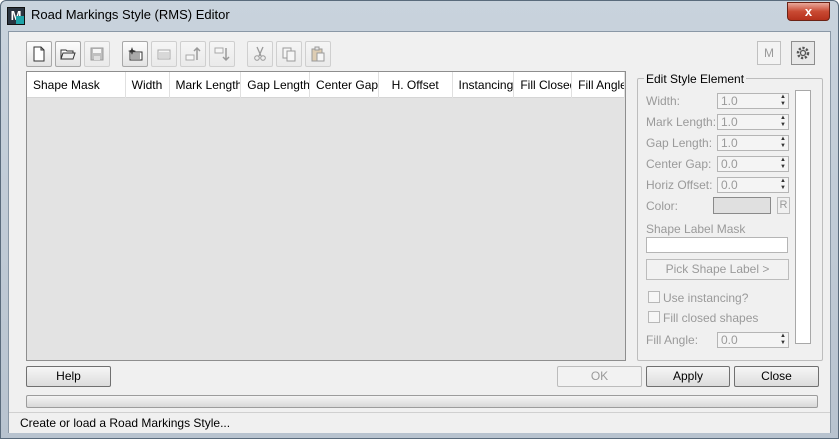  What do you see at coordinates (753, 340) in the screenshot?
I see `fill-angle-spinner: 0.0 ▲ ▼` at bounding box center [753, 340].